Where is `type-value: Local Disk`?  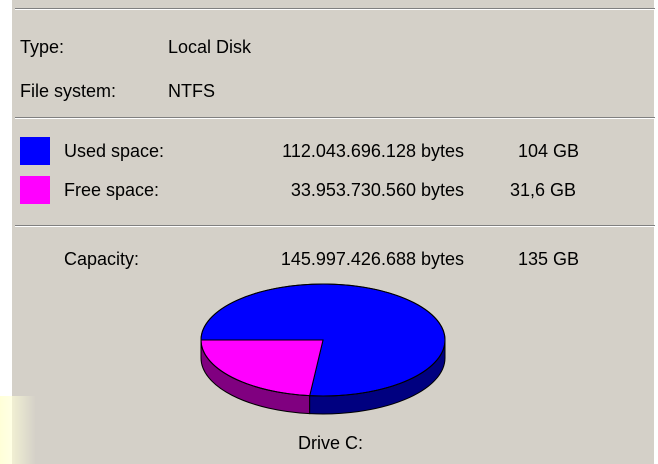 type-value: Local Disk is located at coordinates (210, 47).